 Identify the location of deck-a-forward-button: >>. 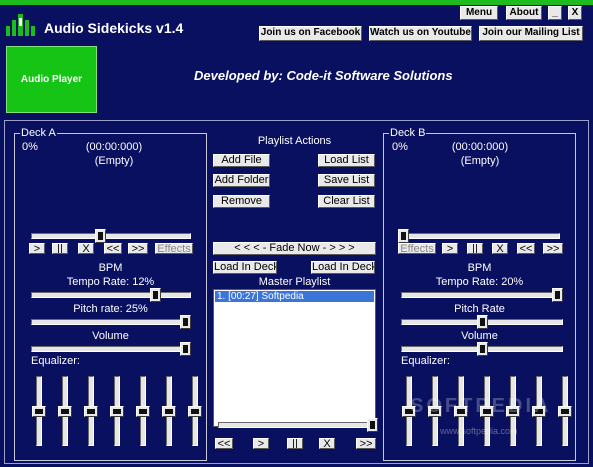
(138, 248).